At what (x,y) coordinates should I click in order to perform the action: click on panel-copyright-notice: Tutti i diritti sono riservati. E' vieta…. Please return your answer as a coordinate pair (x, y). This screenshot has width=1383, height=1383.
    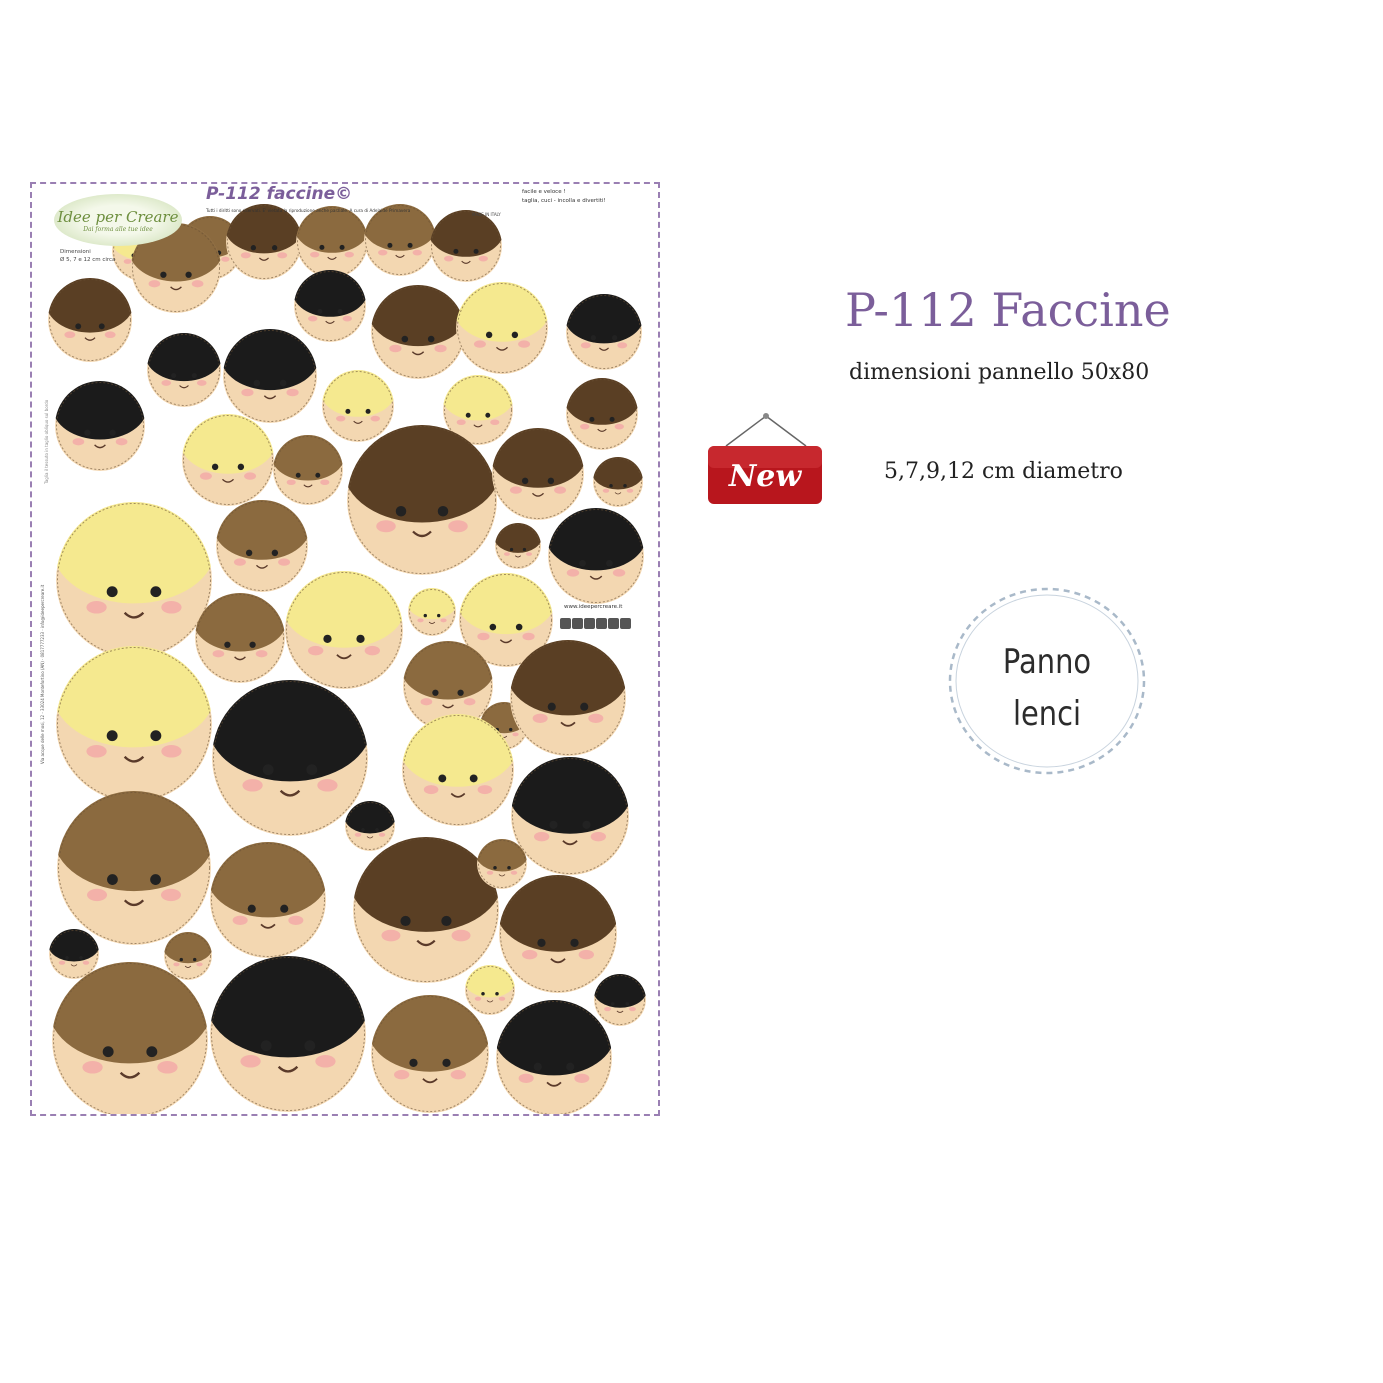
    Looking at the image, I should click on (308, 210).